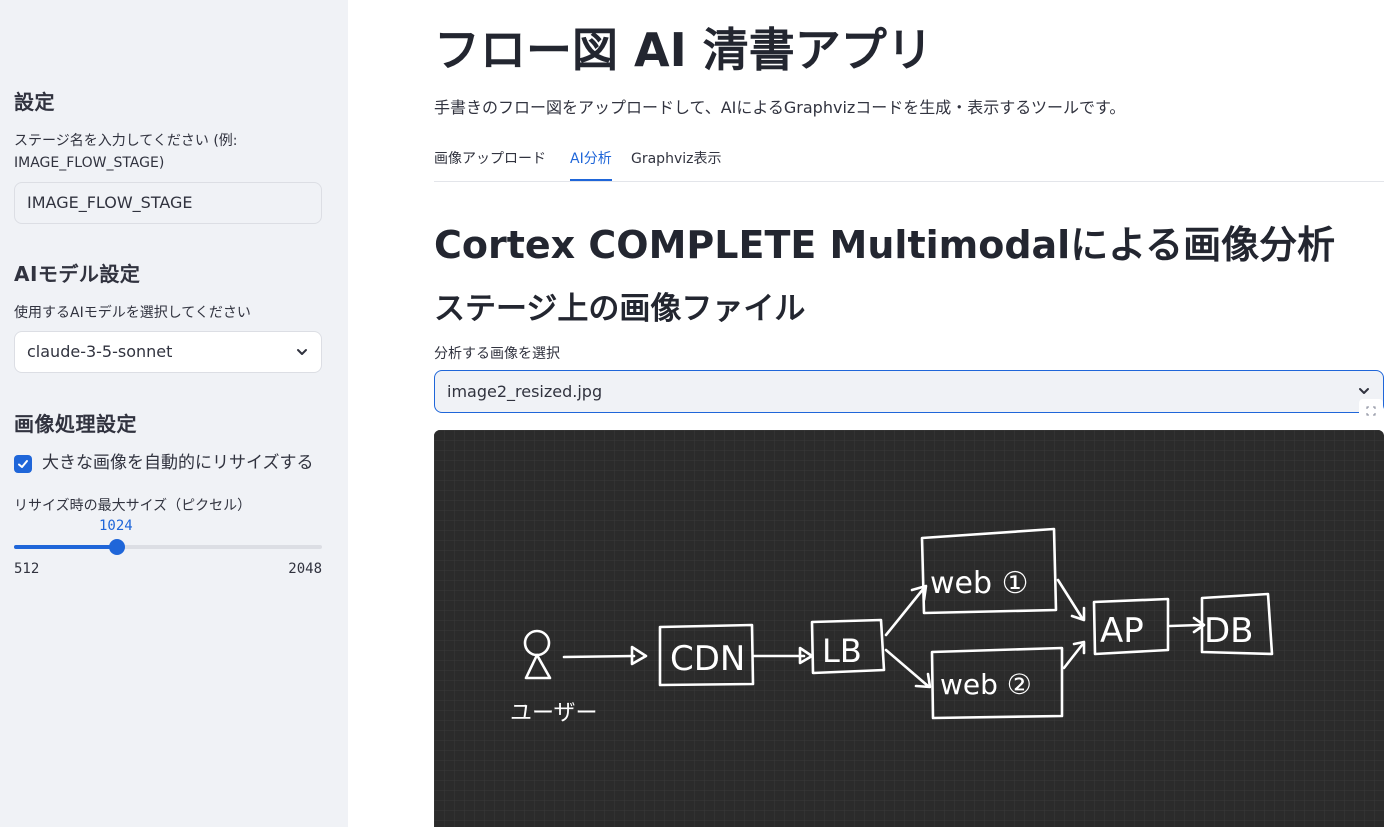  I want to click on fullscreen-icon, so click(1371, 411).